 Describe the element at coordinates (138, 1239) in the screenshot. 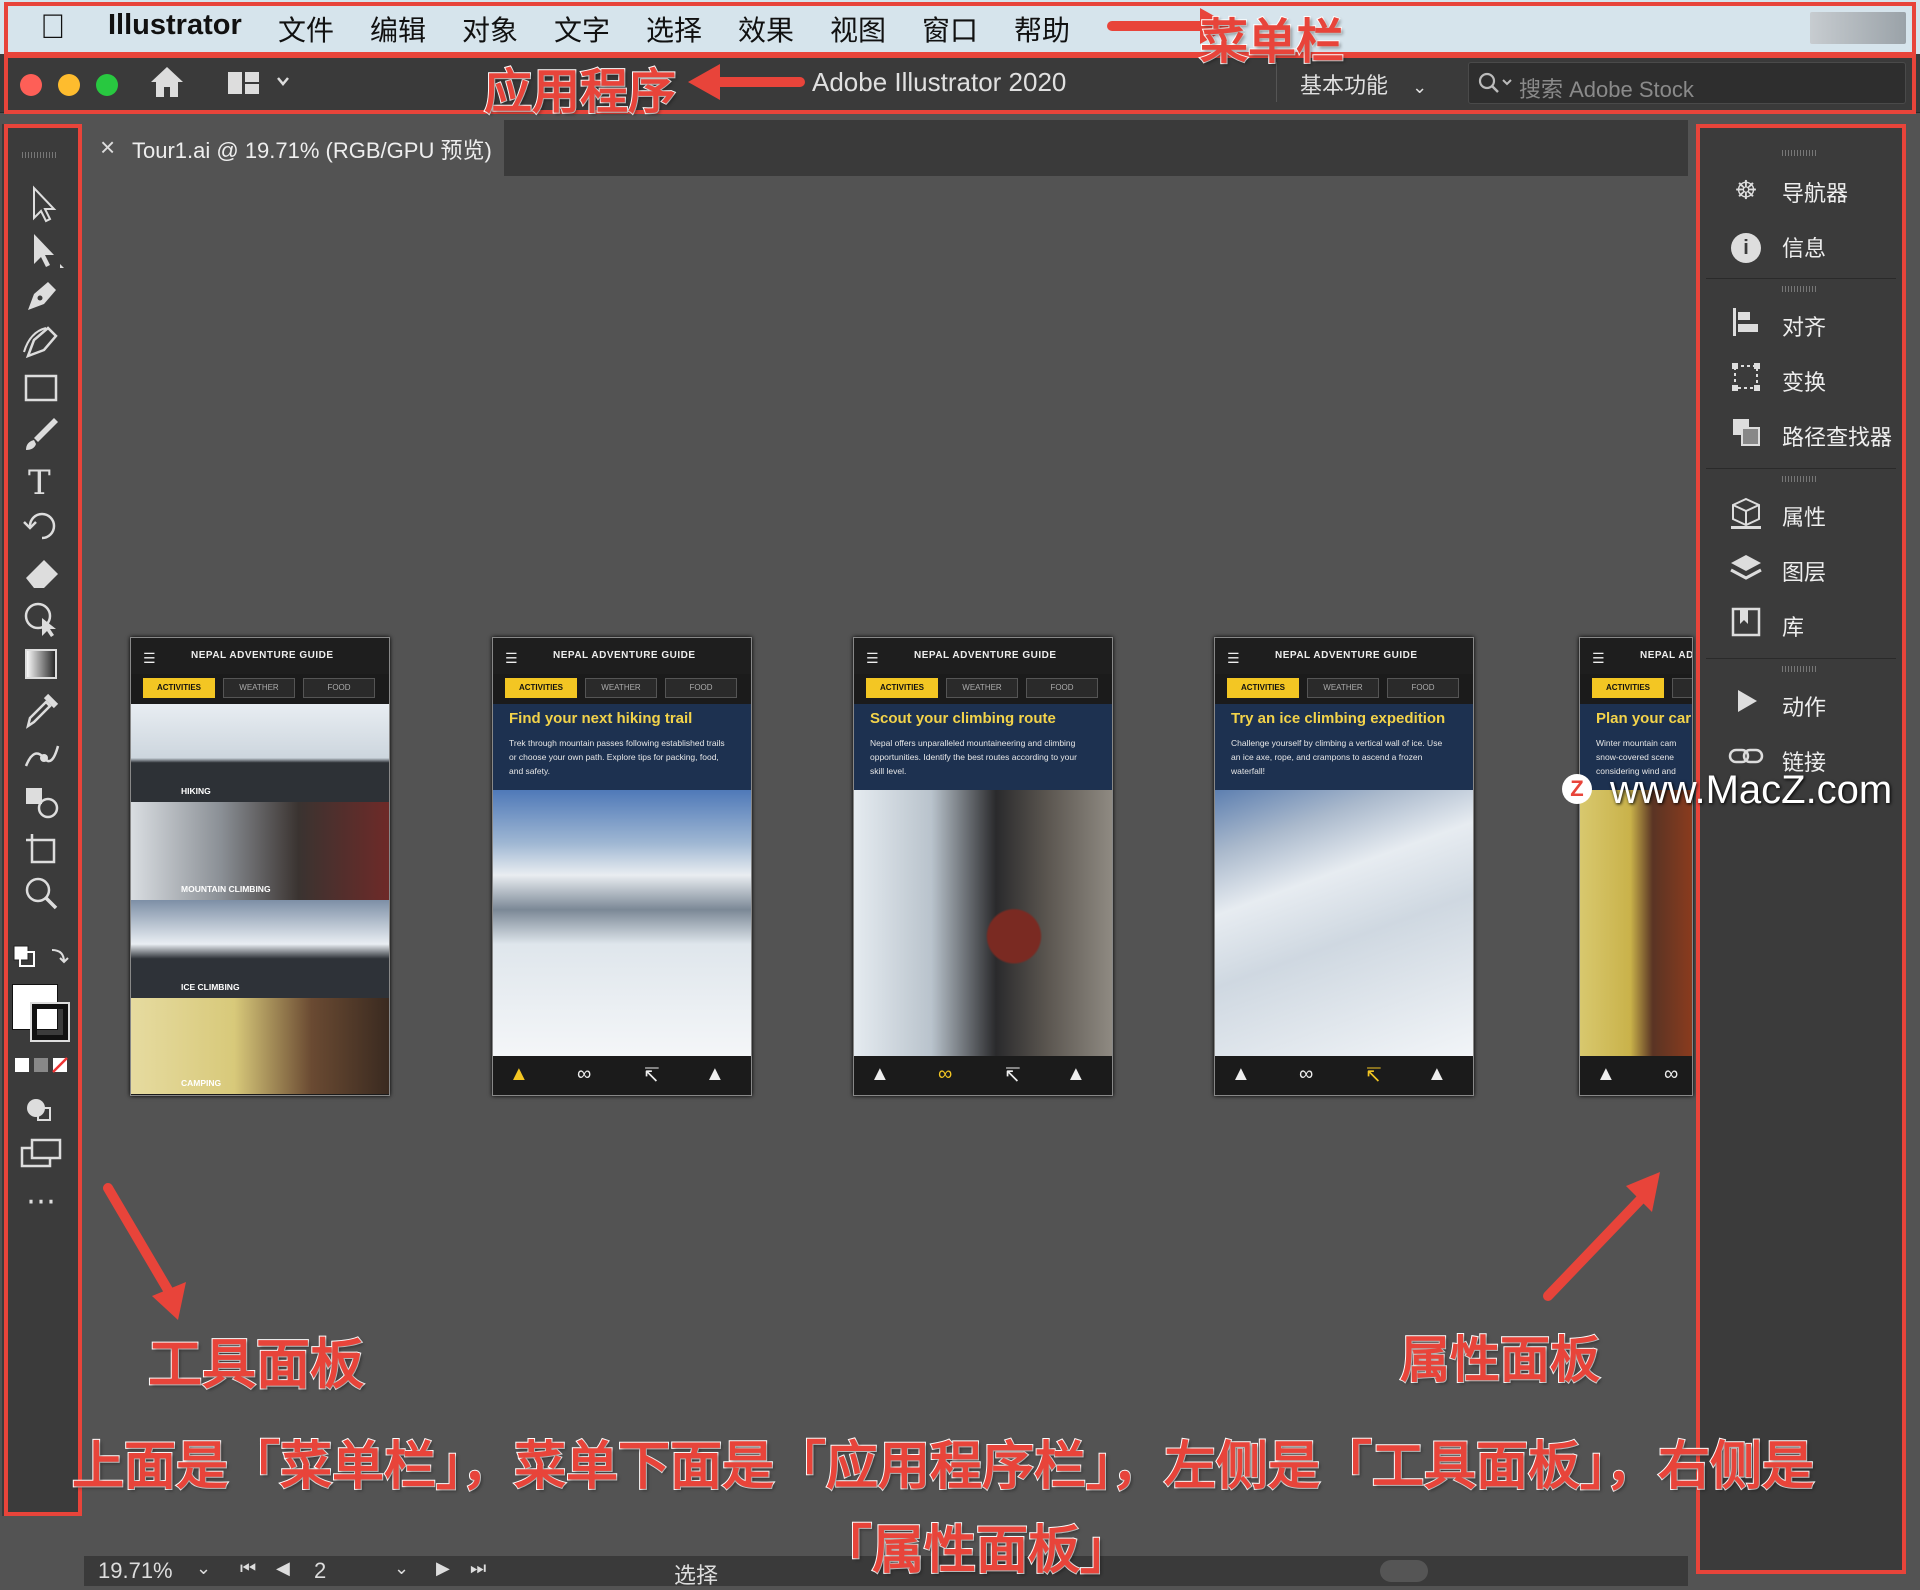

I see `arrow-tools` at that location.